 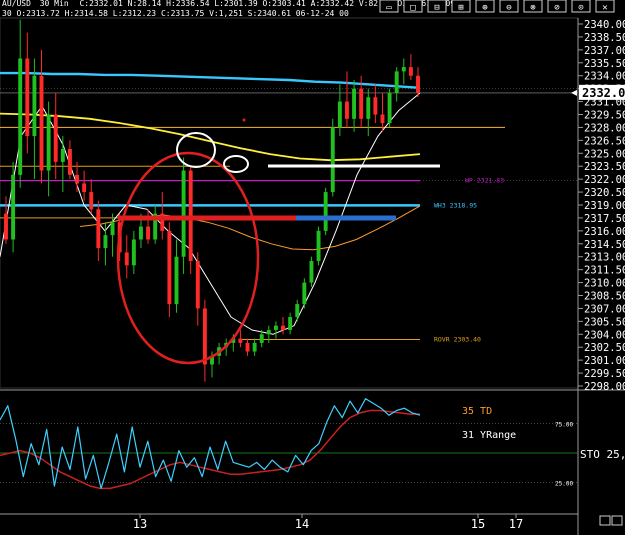 I want to click on y-tick-label: 2319.00, so click(x=604, y=206).